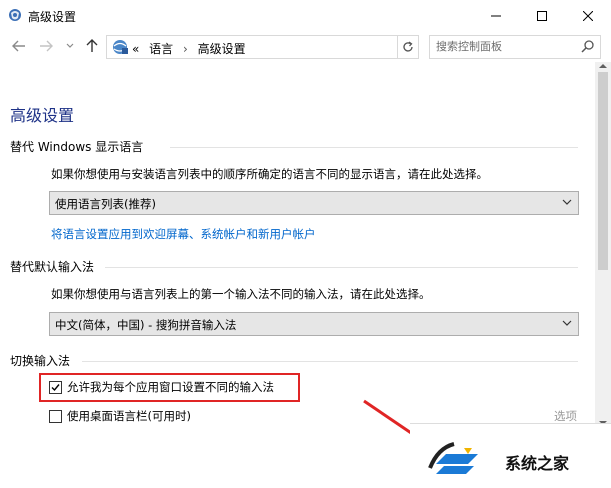 Image resolution: width=611 pixels, height=488 pixels. I want to click on watermark: 系统之家, so click(510, 455).